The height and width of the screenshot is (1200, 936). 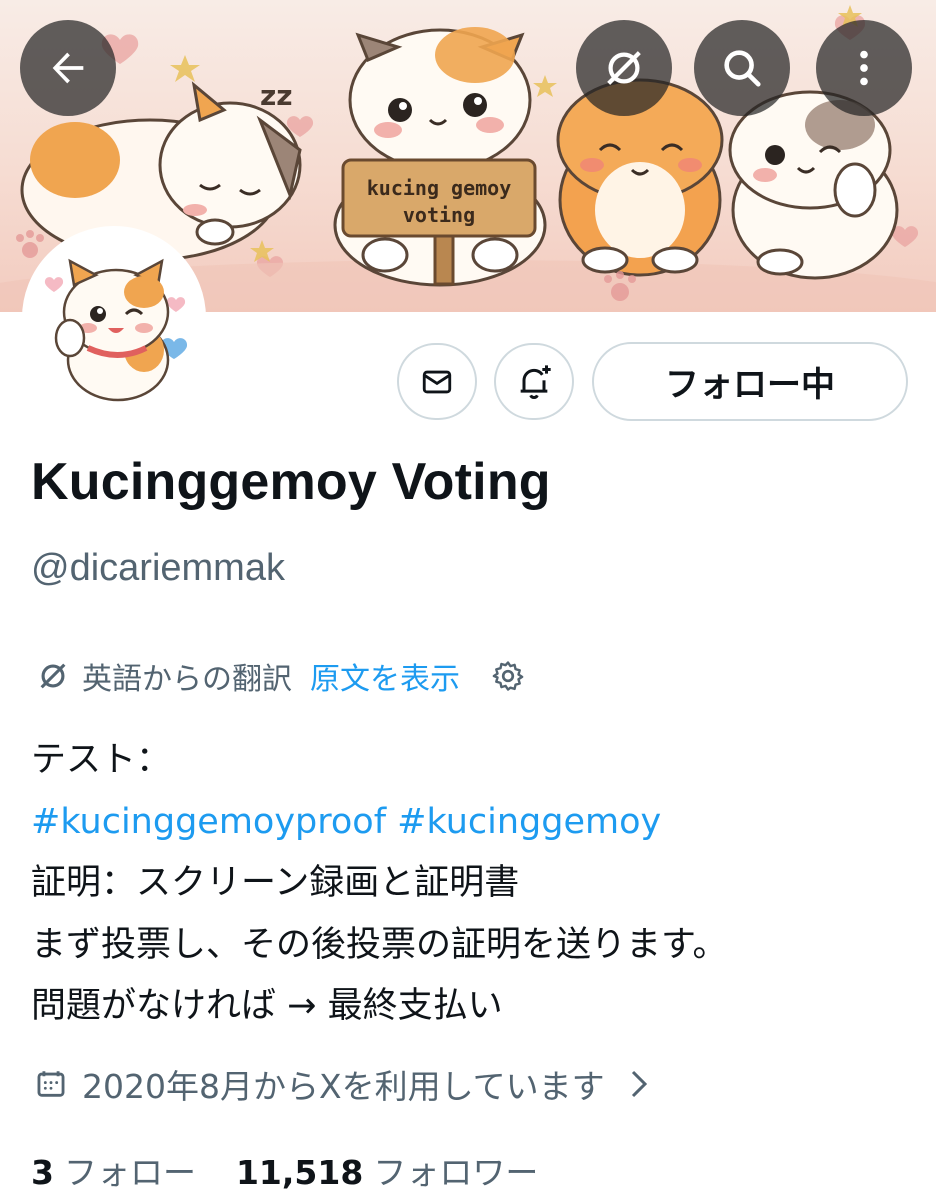 What do you see at coordinates (208, 822) in the screenshot?
I see `hashtag-link: #kucinggemoyproof` at bounding box center [208, 822].